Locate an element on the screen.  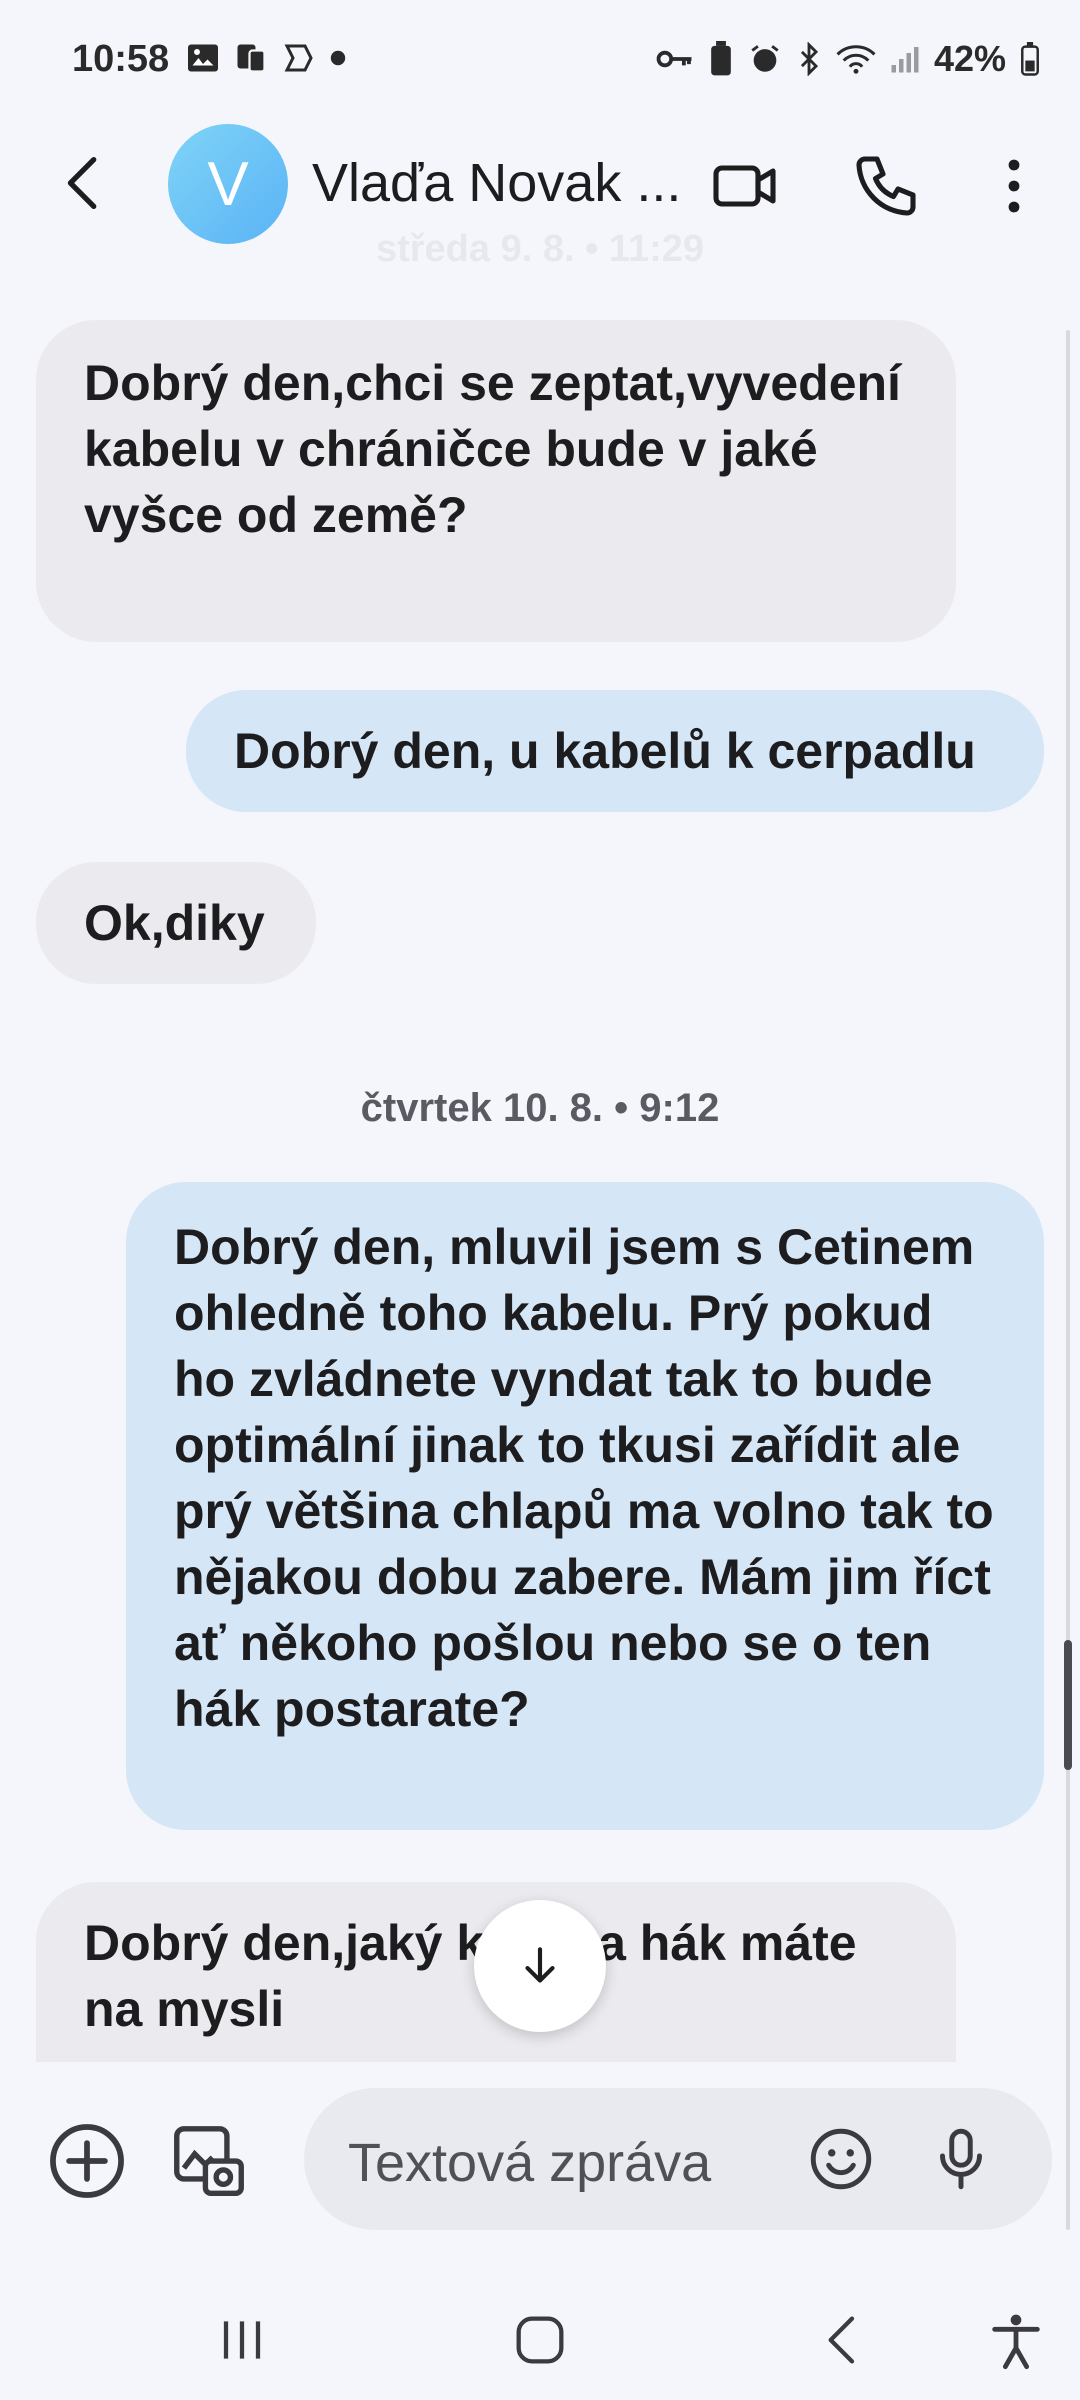
emoji-icon is located at coordinates (841, 2159).